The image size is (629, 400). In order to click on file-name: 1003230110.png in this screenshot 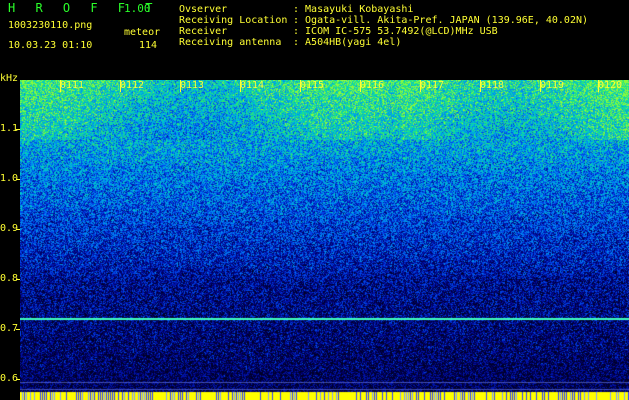, I will do `click(50, 25)`.